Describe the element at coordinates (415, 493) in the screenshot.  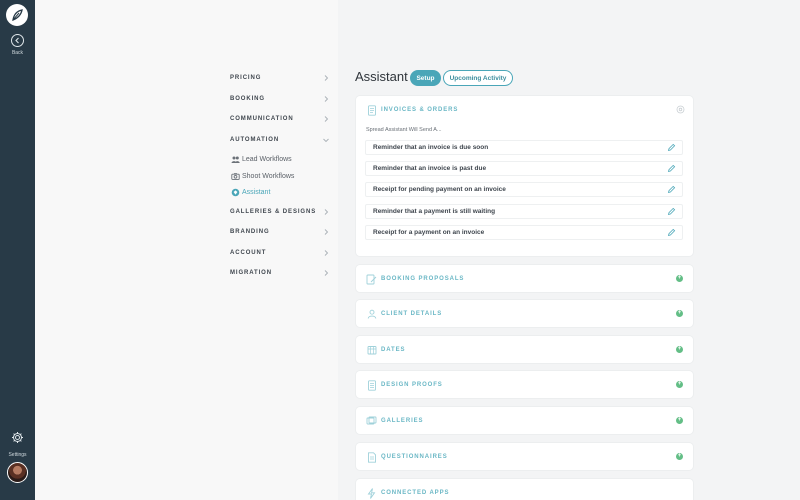
I see `card-title: CONNECTED APPS` at that location.